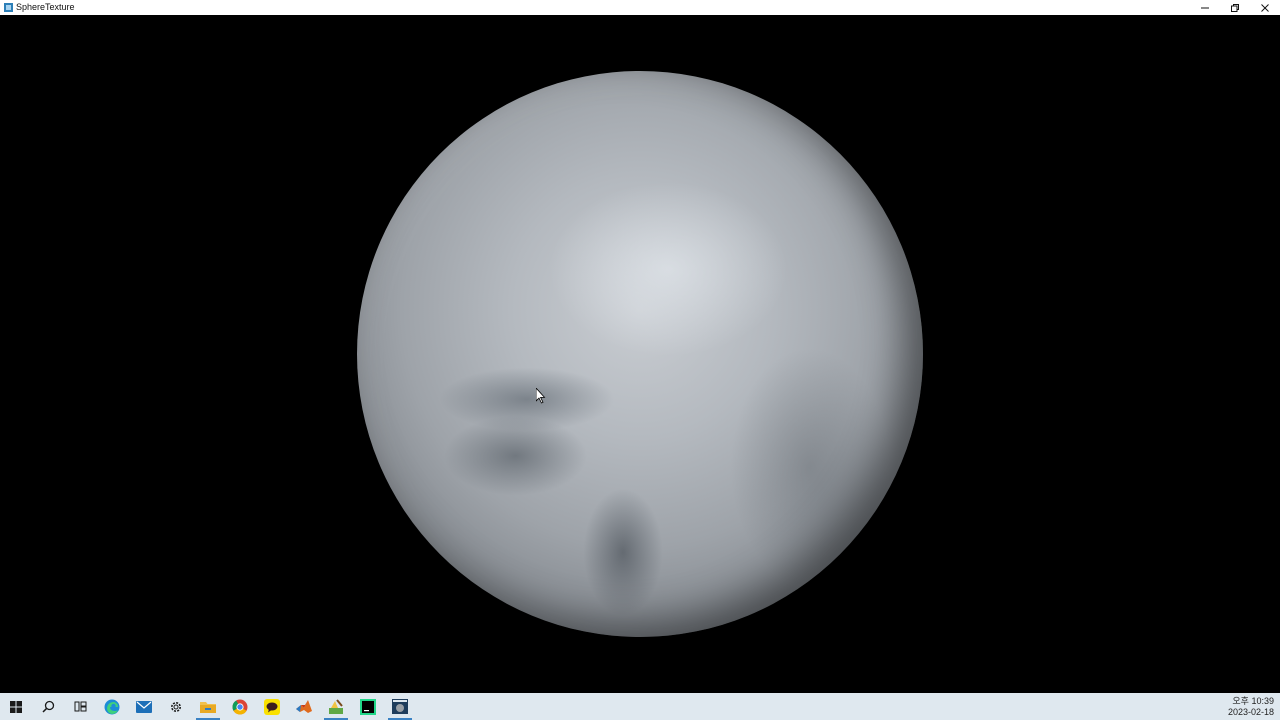 Image resolution: width=1280 pixels, height=720 pixels. I want to click on close-icon, so click(1265, 7).